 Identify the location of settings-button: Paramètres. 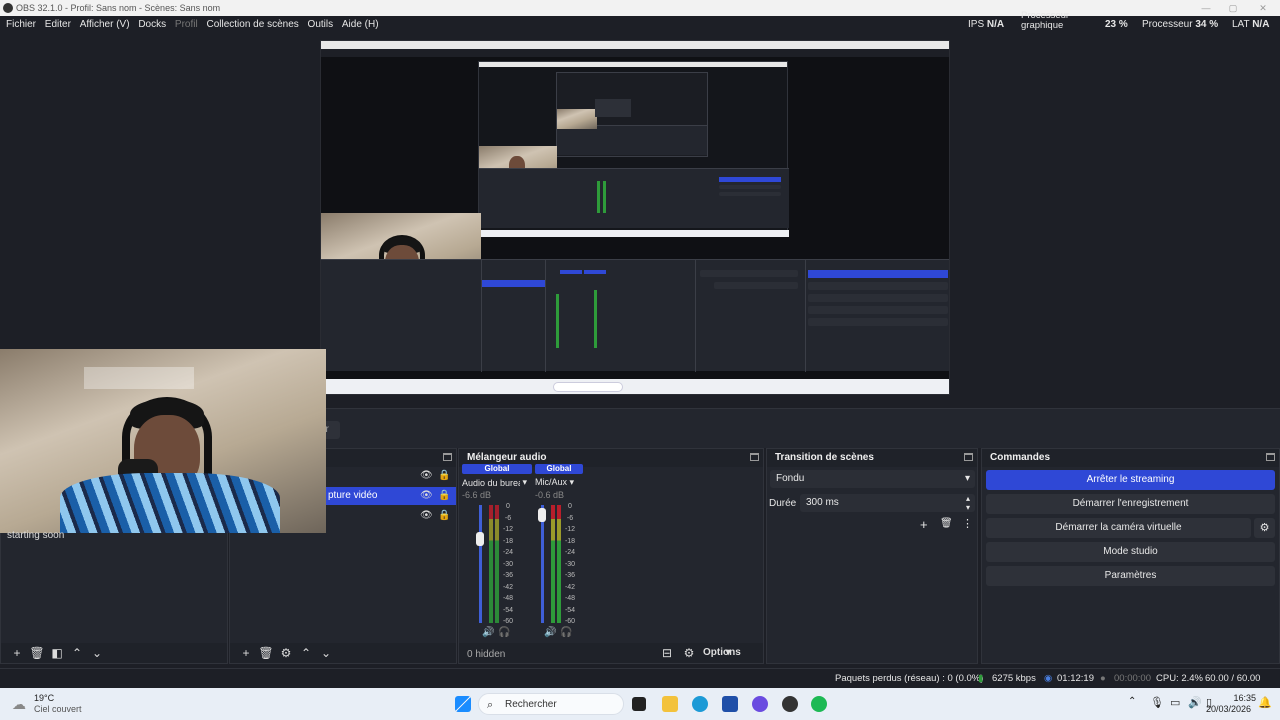
(1130, 576).